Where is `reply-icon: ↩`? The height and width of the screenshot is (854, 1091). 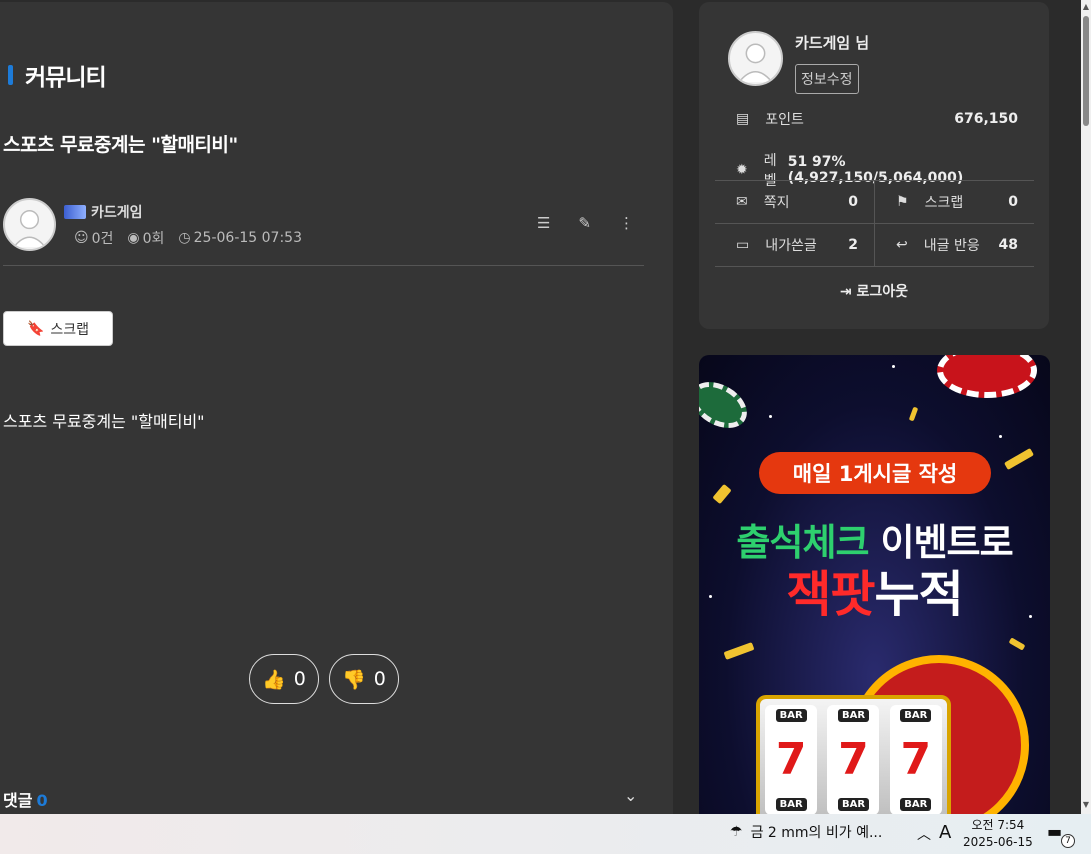 reply-icon: ↩ is located at coordinates (902, 245).